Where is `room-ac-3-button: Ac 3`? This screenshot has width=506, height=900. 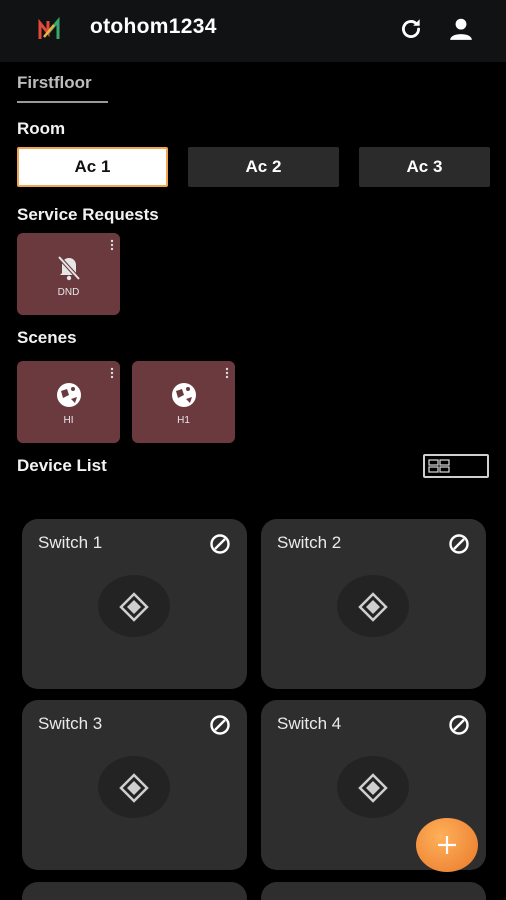 room-ac-3-button: Ac 3 is located at coordinates (424, 167).